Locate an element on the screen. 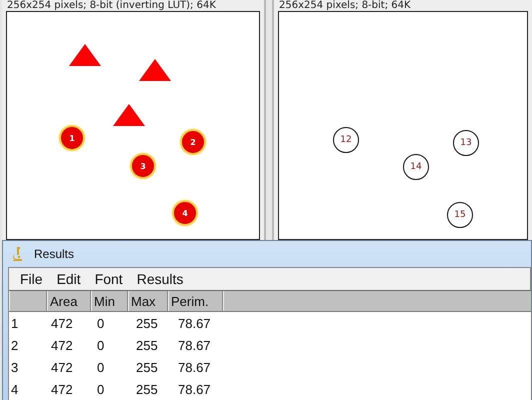 The image size is (532, 400). particle-label: 15 is located at coordinates (460, 215).